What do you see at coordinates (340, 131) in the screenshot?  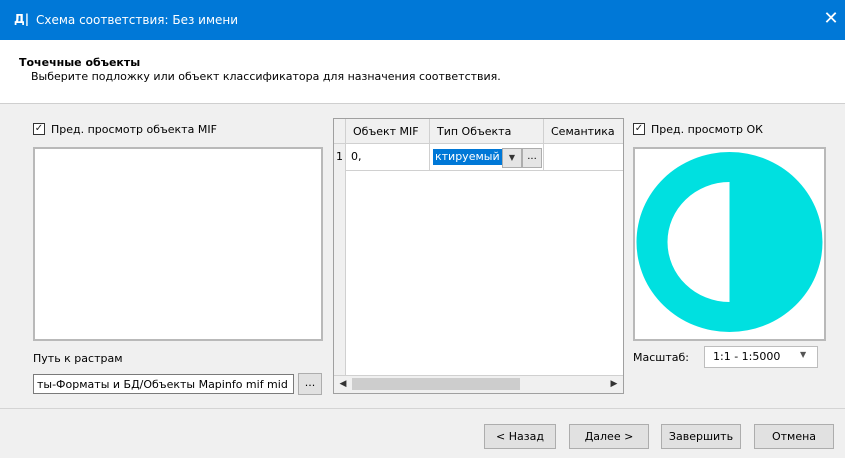 I see `grid-corner` at bounding box center [340, 131].